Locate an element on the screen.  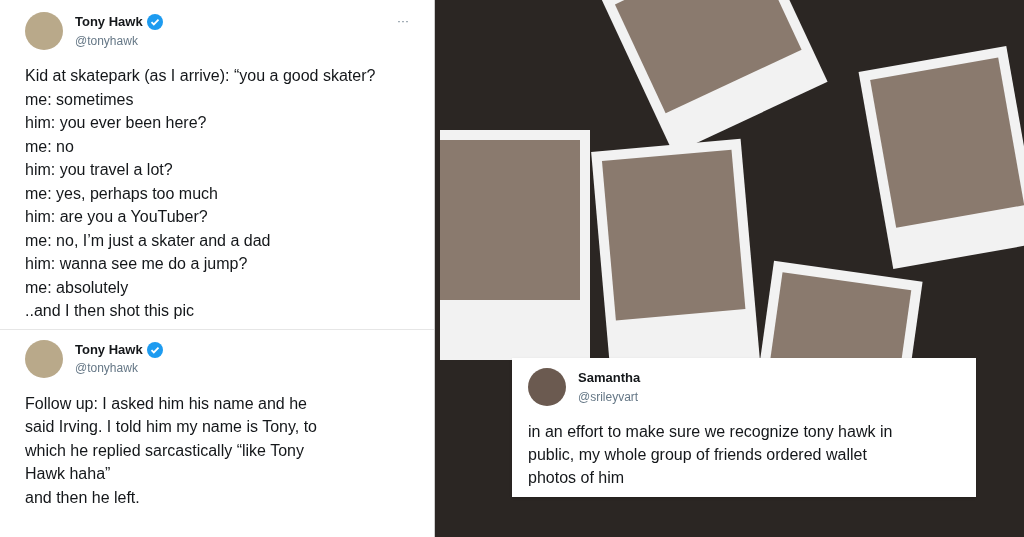
tweet-text-line: me: no is located at coordinates (50, 146).